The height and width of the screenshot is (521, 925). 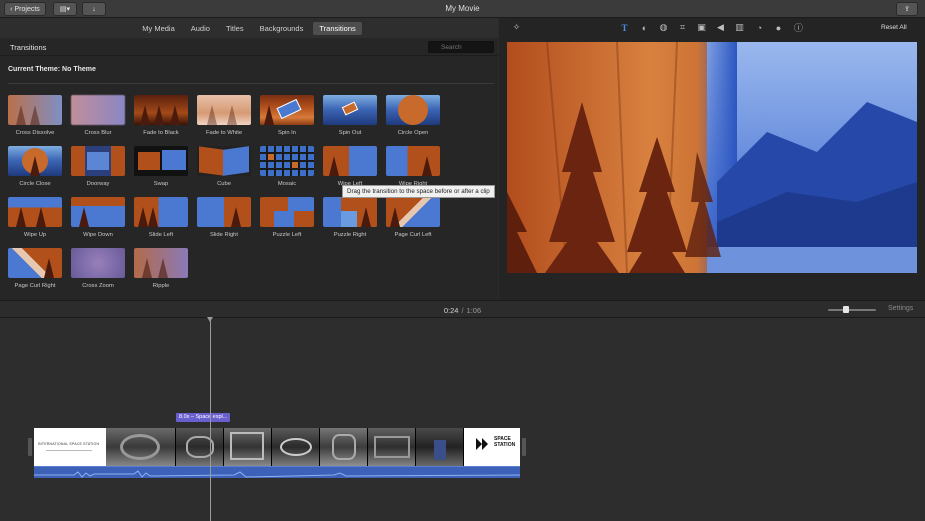 I want to click on share-button: ⇪, so click(x=907, y=9).